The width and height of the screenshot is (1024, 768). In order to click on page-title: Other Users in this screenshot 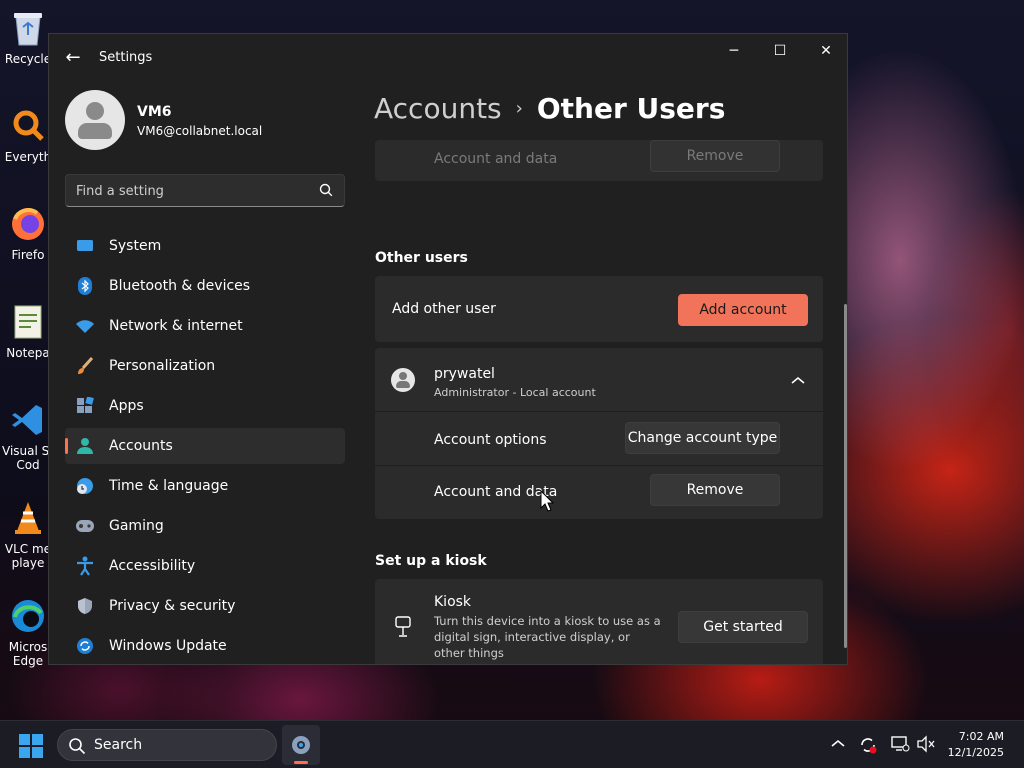, I will do `click(631, 108)`.